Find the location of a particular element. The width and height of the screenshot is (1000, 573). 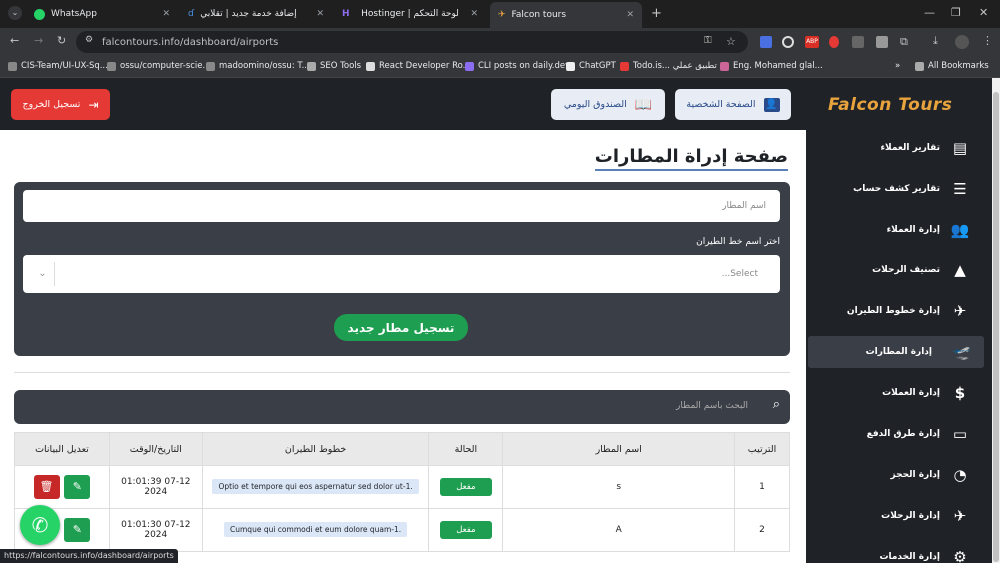

download-icon: ⤓ is located at coordinates (935, 41).